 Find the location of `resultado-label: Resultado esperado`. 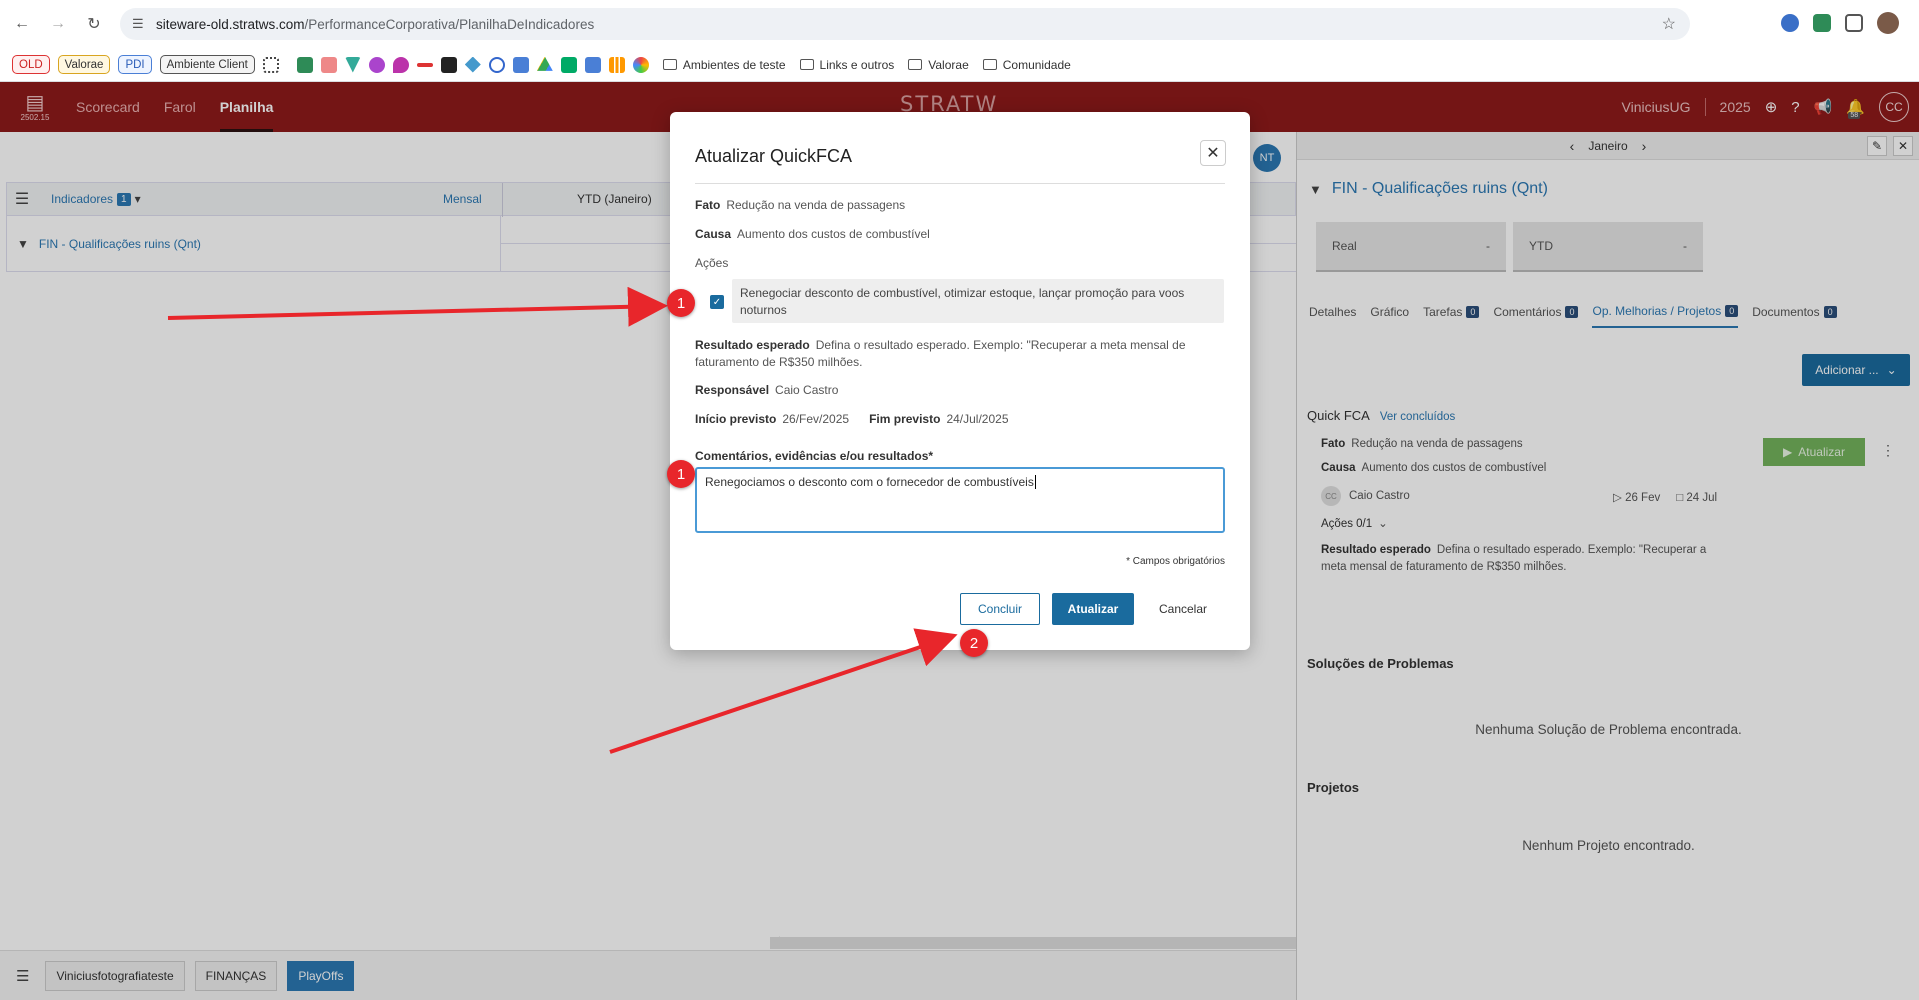

resultado-label: Resultado esperado is located at coordinates (752, 345).